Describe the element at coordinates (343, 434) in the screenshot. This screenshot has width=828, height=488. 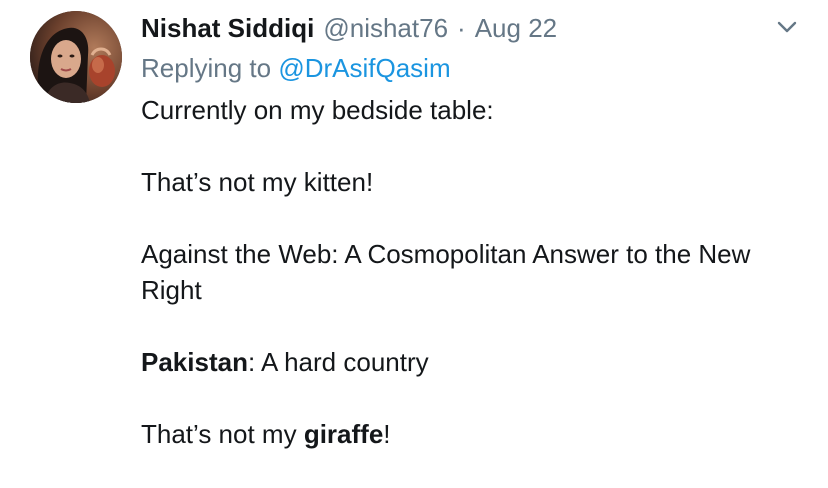
I see `book-4-bold: giraffe` at that location.